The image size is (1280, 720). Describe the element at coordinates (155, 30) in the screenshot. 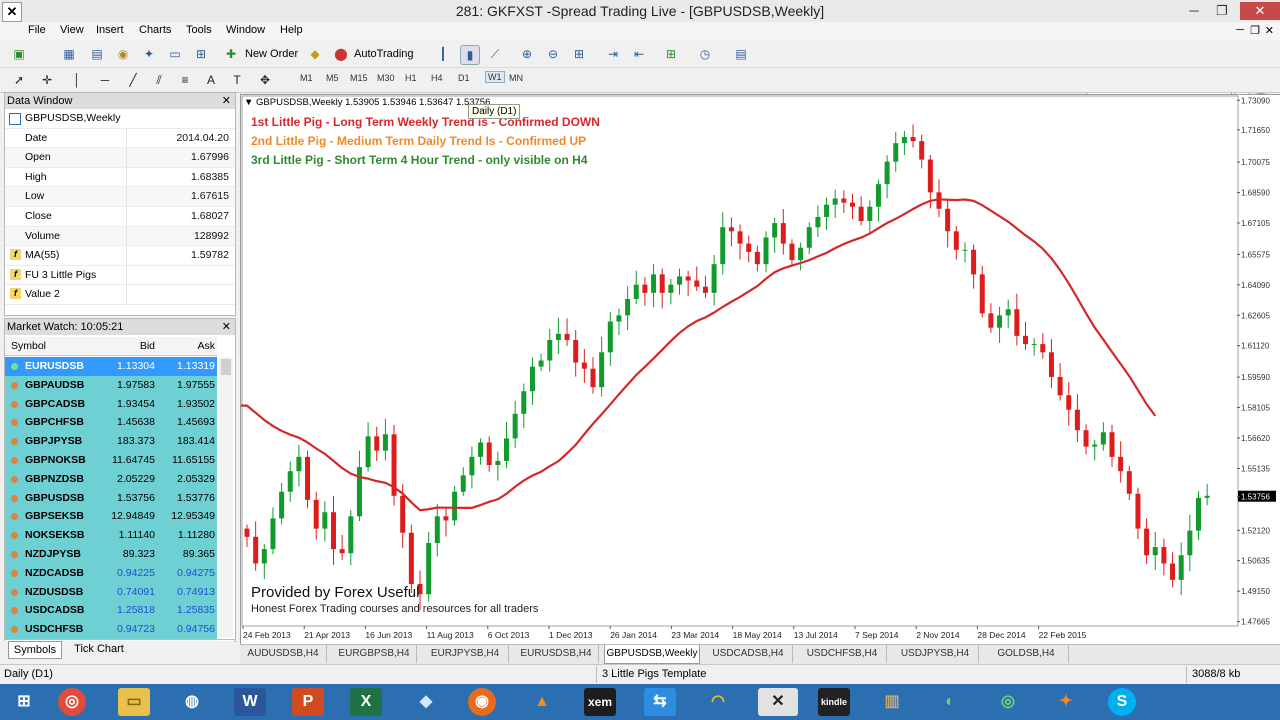

I see `menu-charts: Charts` at that location.